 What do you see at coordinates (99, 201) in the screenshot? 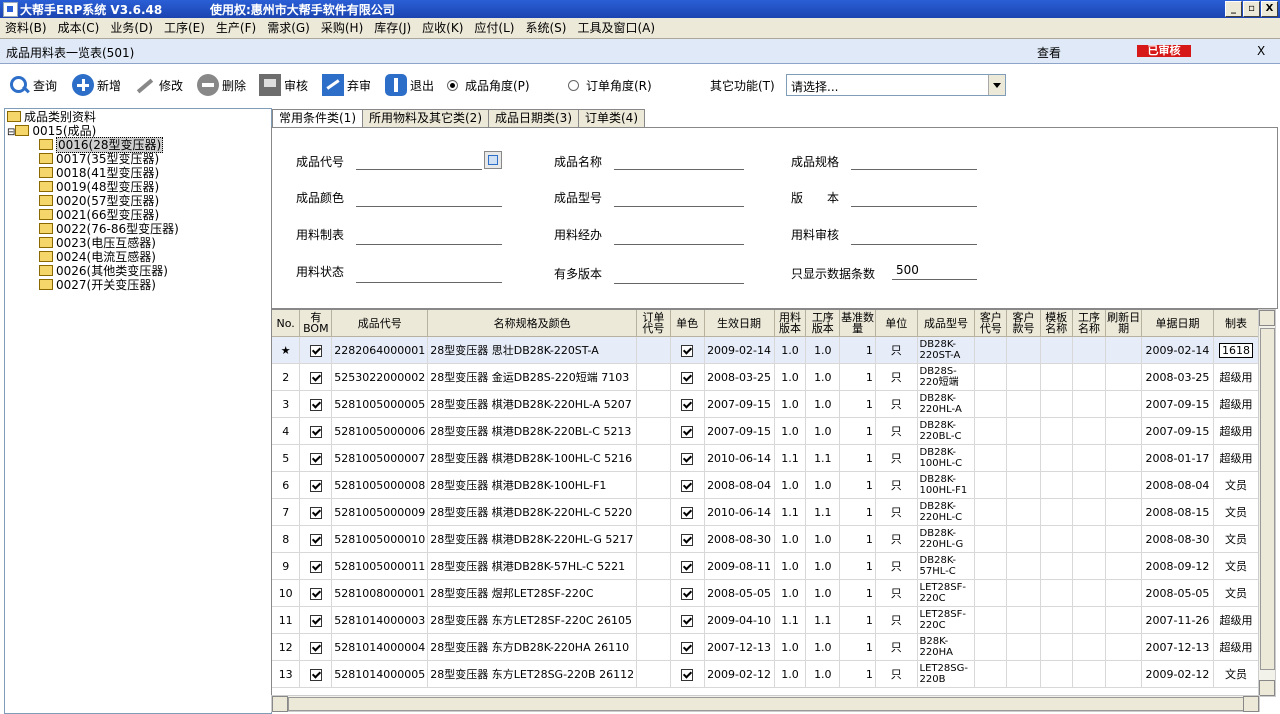
I see `tree-item: 0020(57型变压器)` at bounding box center [99, 201].